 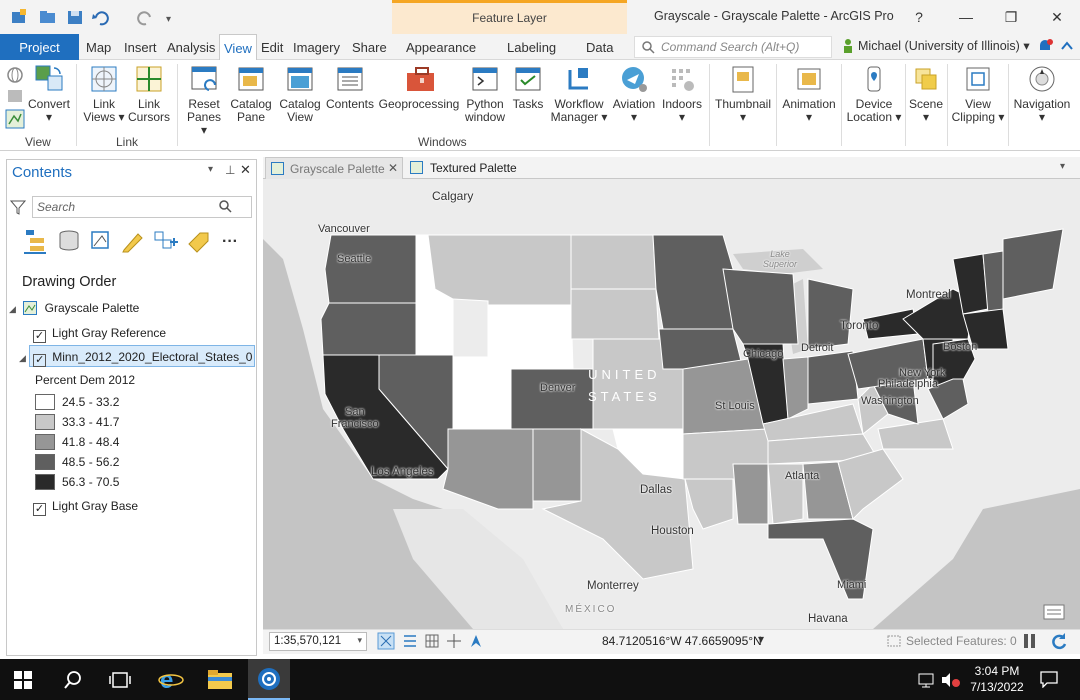 What do you see at coordinates (73, 680) in the screenshot?
I see `search-icon` at bounding box center [73, 680].